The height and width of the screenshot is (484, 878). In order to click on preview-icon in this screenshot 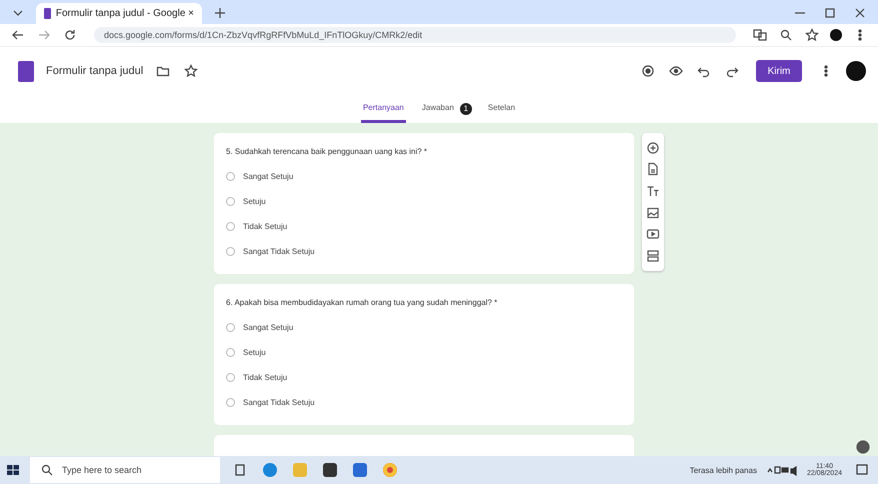, I will do `click(676, 71)`.